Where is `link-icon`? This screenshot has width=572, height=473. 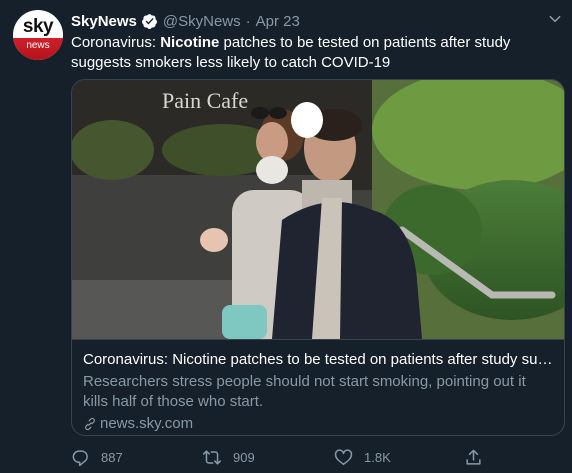
link-icon is located at coordinates (90, 424).